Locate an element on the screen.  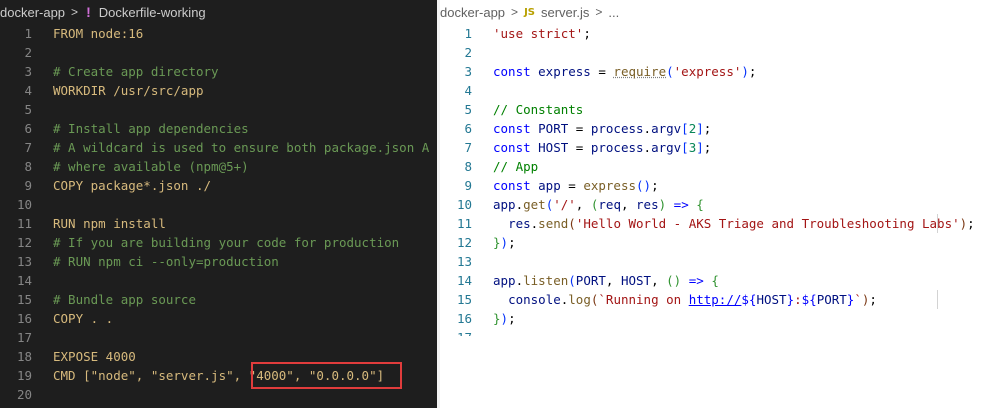
code-token: { is located at coordinates (700, 204).